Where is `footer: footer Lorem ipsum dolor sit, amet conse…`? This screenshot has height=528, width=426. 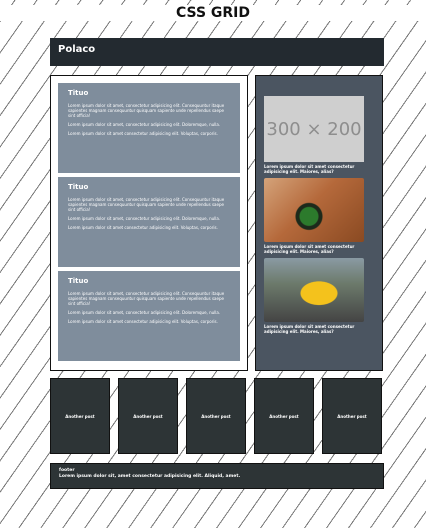 footer: footer Lorem ipsum dolor sit, amet conse… is located at coordinates (217, 476).